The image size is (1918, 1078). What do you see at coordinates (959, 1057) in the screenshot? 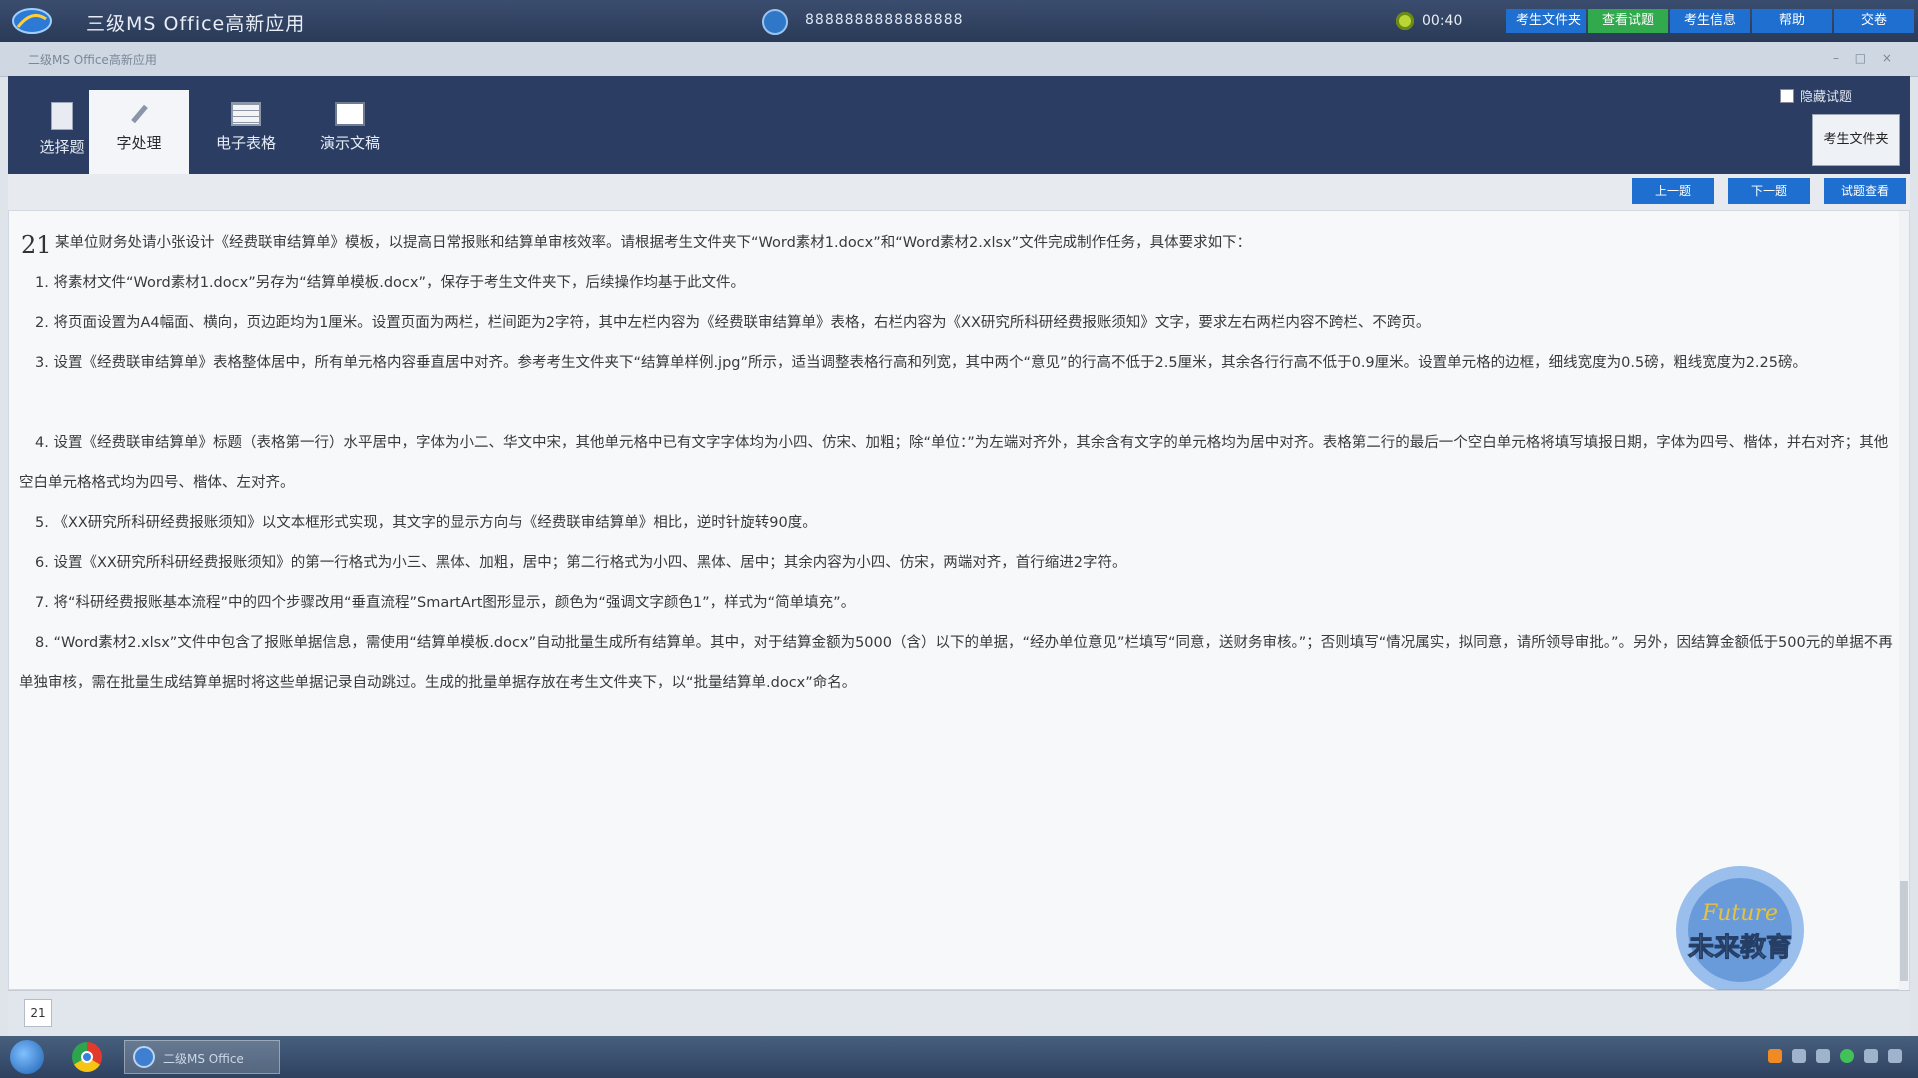
I see `os-taskbar: 二级MS Office` at bounding box center [959, 1057].